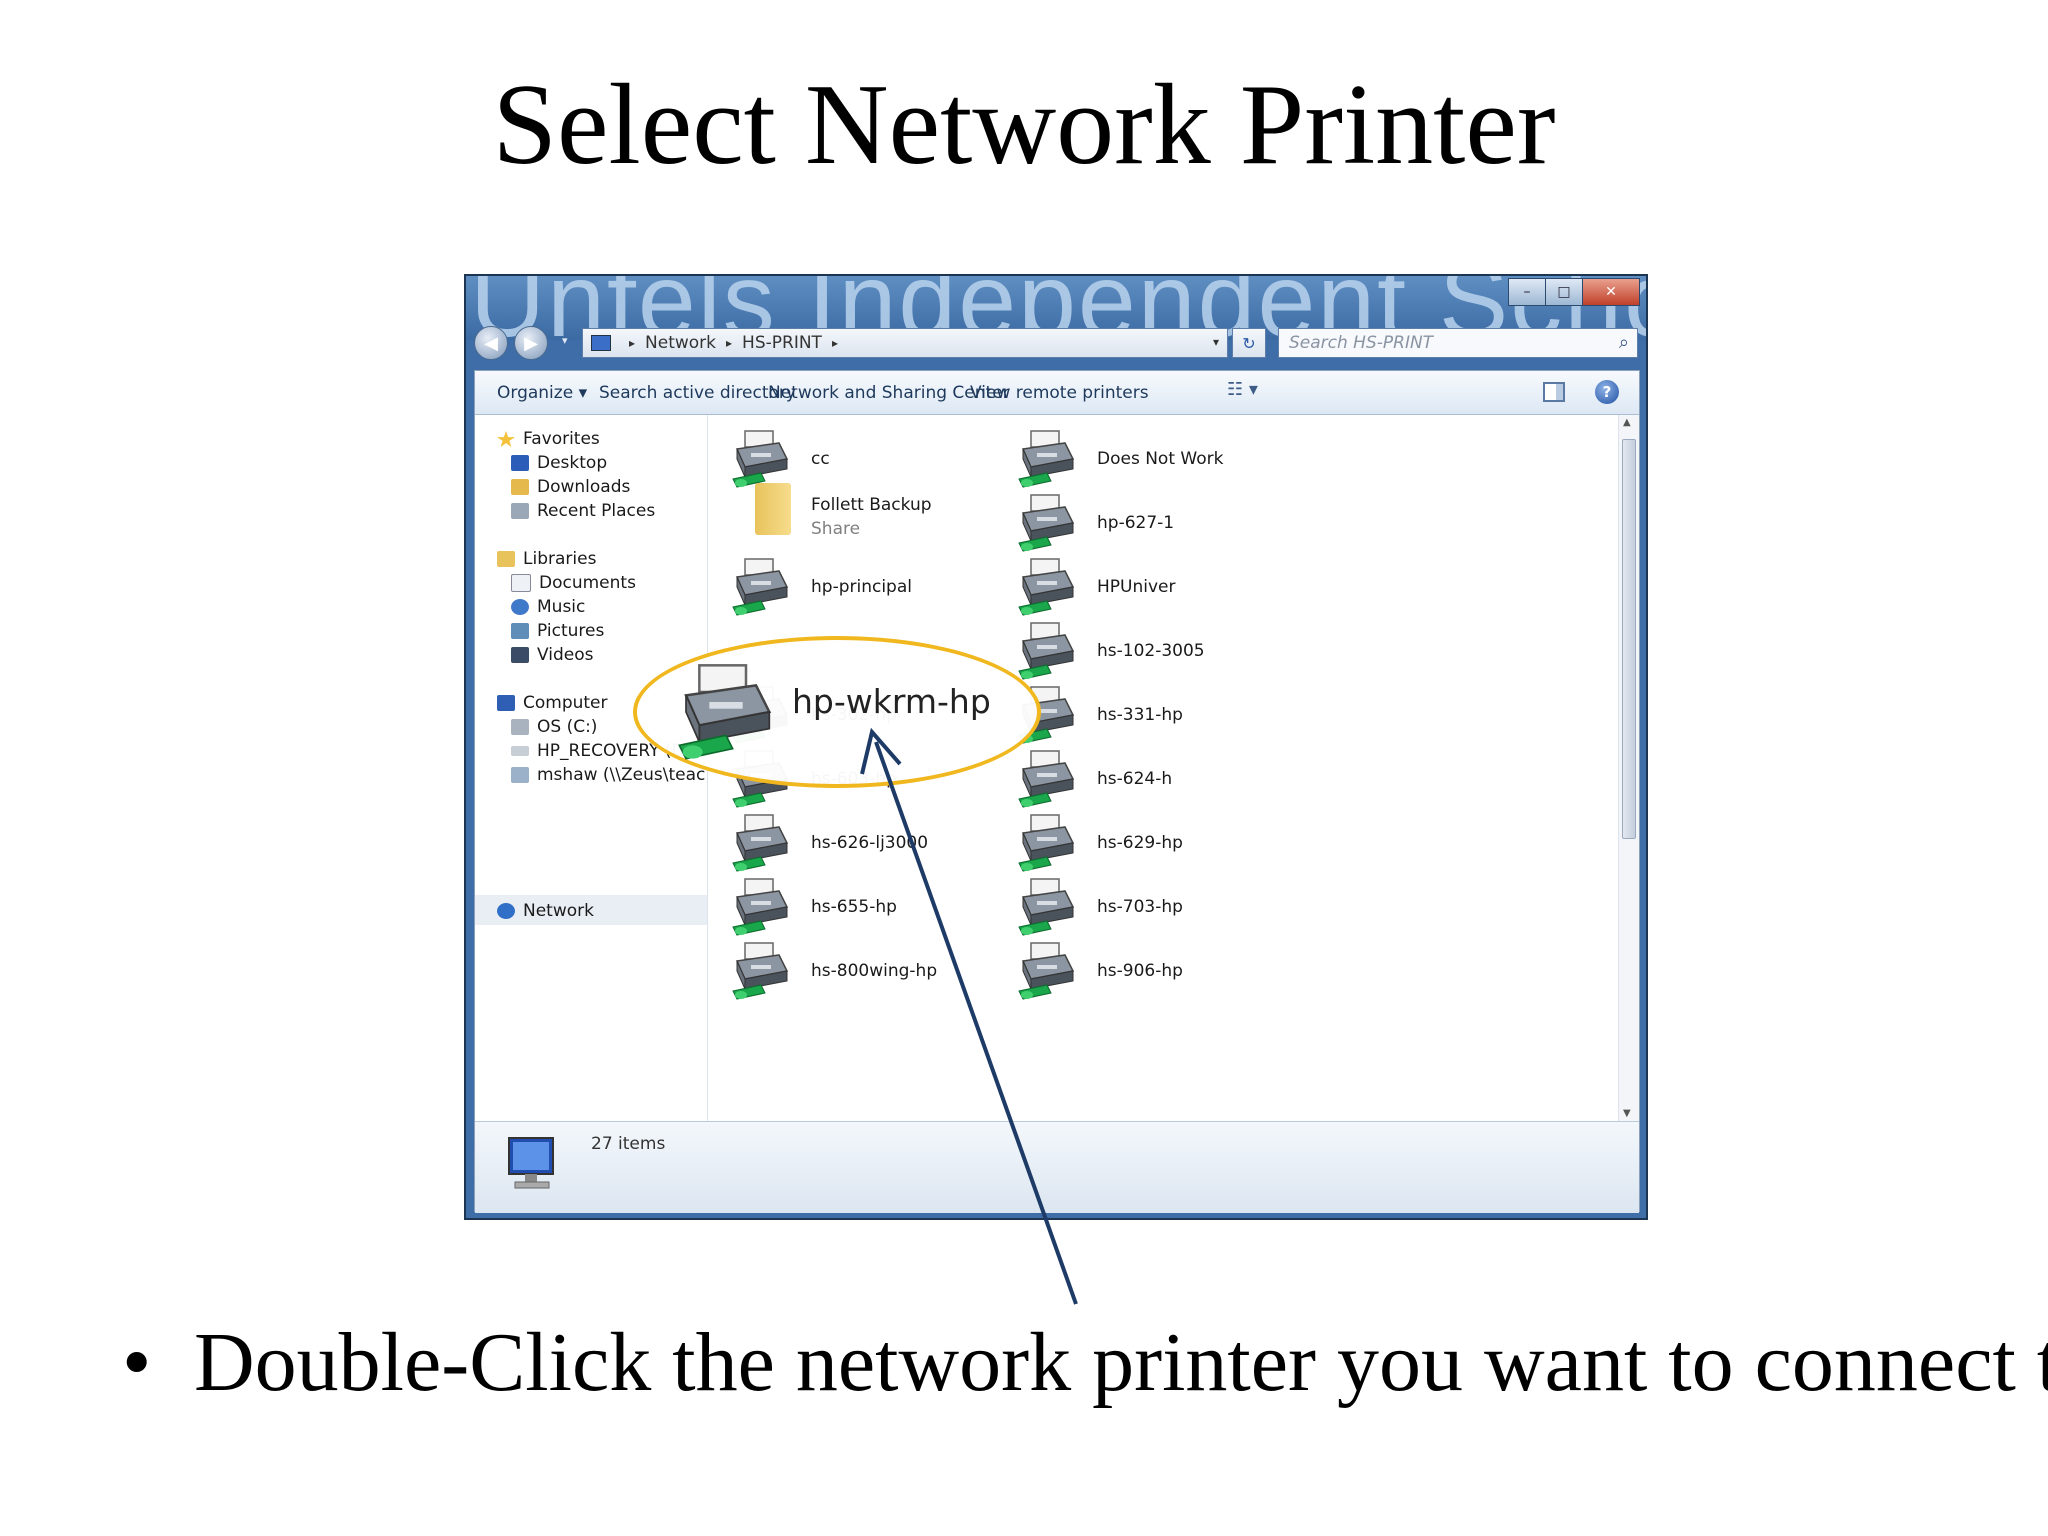 The width and height of the screenshot is (2048, 1536). I want to click on printer-item: hs-629-hp, so click(1202, 848).